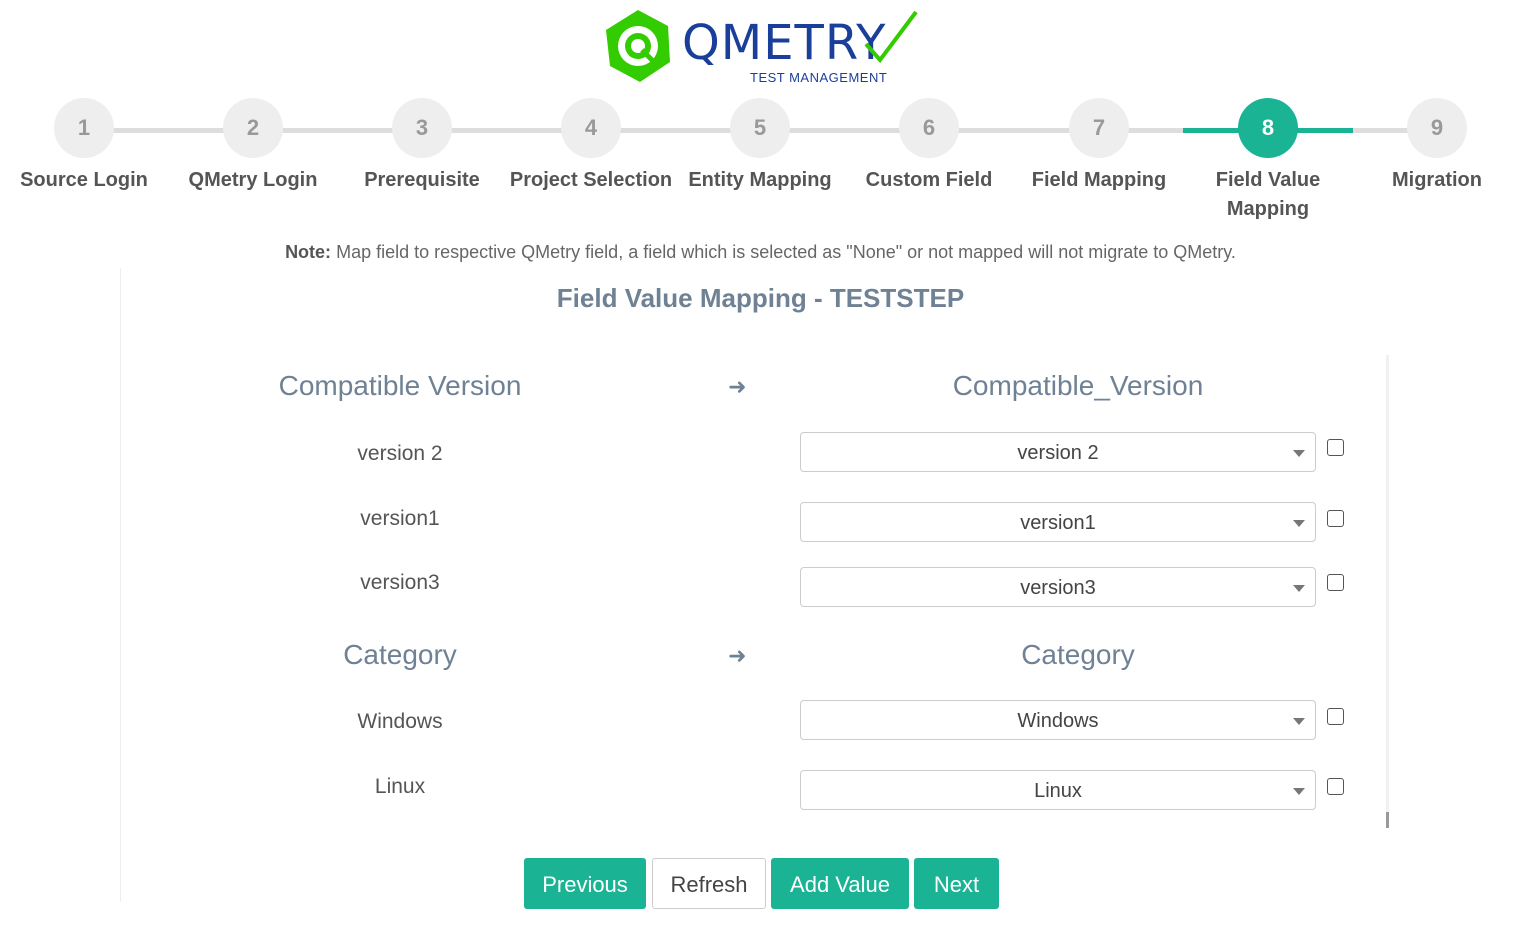  I want to click on target-value-select: version1, so click(1058, 522).